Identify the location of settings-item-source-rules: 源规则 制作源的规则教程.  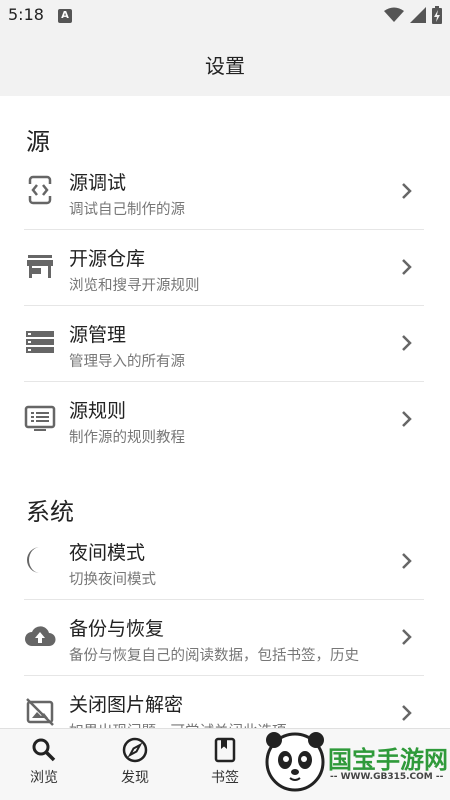
(224, 420).